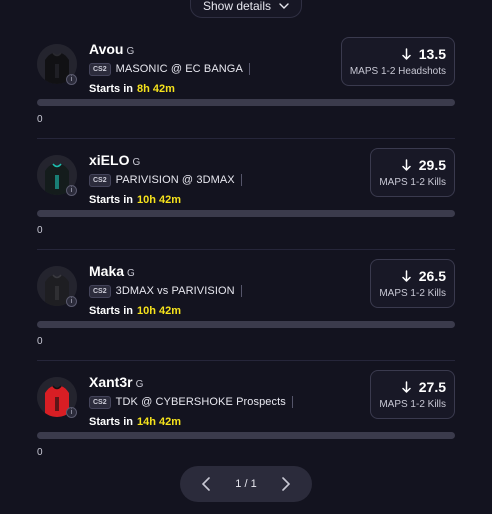 The width and height of the screenshot is (492, 514). What do you see at coordinates (412, 283) in the screenshot?
I see `stat-line-box: 26.5 MAPS 1-2 Kills` at bounding box center [412, 283].